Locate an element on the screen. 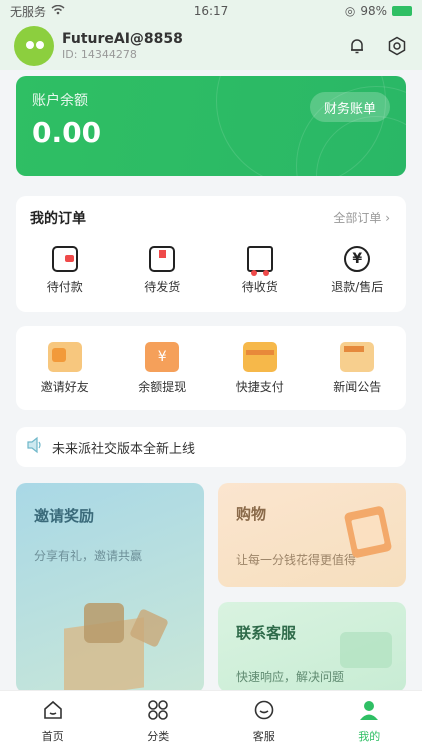  services-card: 邀请好友 ¥ 余额提现 快捷支付 新闻公告 is located at coordinates (211, 368).